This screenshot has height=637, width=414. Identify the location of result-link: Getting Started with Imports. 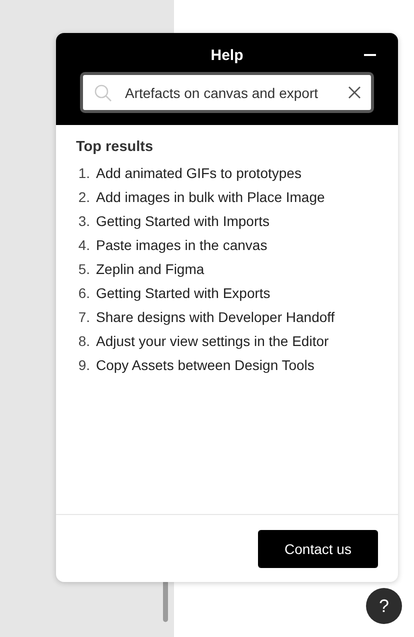
(183, 221).